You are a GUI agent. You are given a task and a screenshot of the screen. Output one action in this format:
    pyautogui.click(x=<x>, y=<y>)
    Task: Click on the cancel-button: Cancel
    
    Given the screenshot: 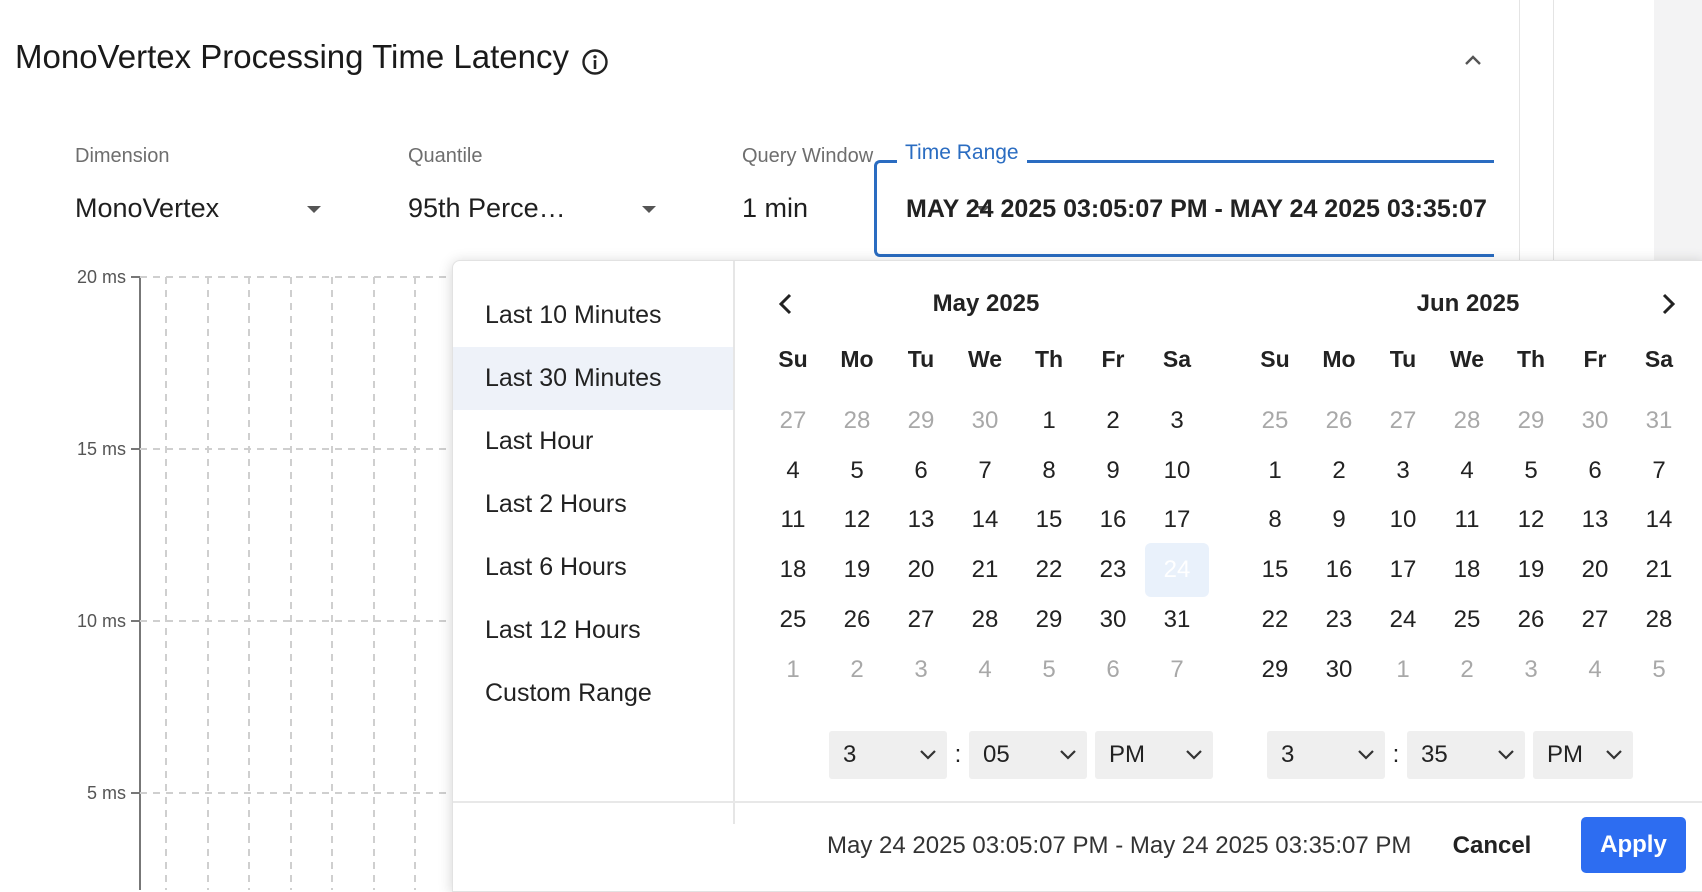 What is the action you would take?
    pyautogui.click(x=1492, y=846)
    